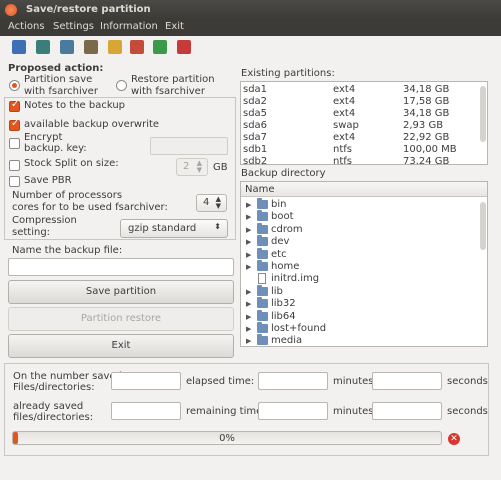  What do you see at coordinates (358, 102) in the screenshot?
I see `partition-row: sda2 ext4 17,58 GB` at bounding box center [358, 102].